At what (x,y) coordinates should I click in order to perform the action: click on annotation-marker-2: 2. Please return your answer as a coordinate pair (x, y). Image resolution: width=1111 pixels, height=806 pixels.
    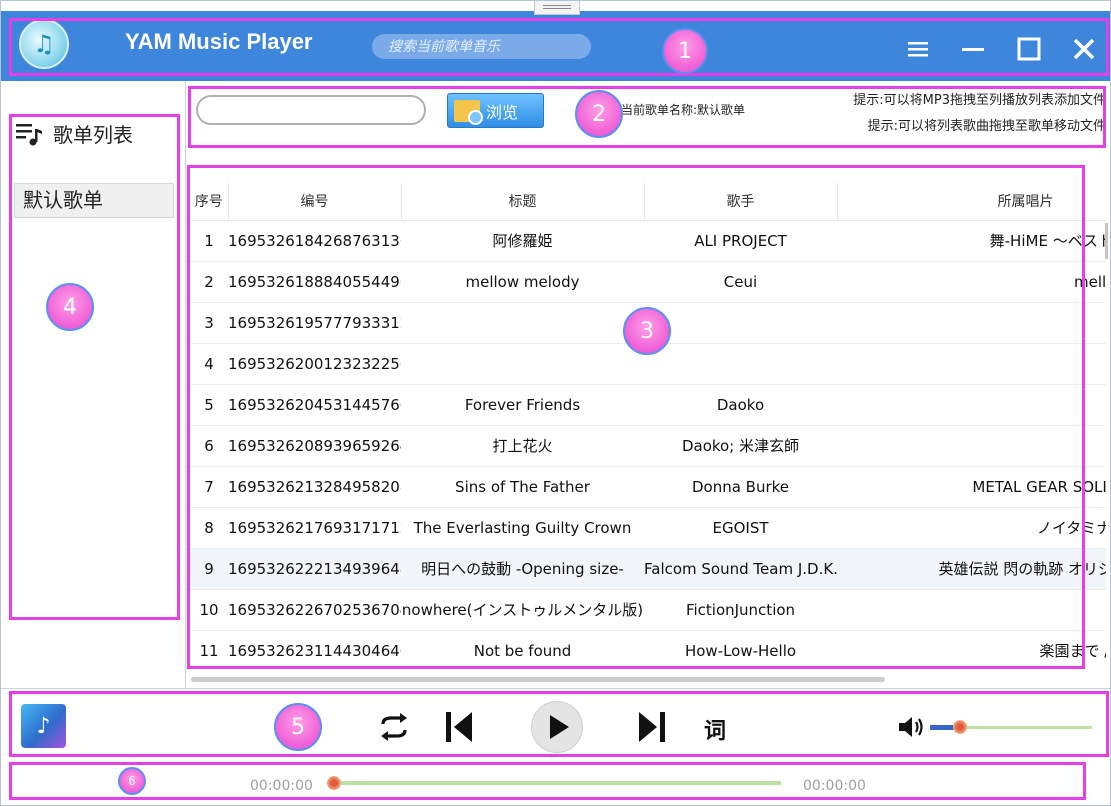
    Looking at the image, I should click on (599, 114).